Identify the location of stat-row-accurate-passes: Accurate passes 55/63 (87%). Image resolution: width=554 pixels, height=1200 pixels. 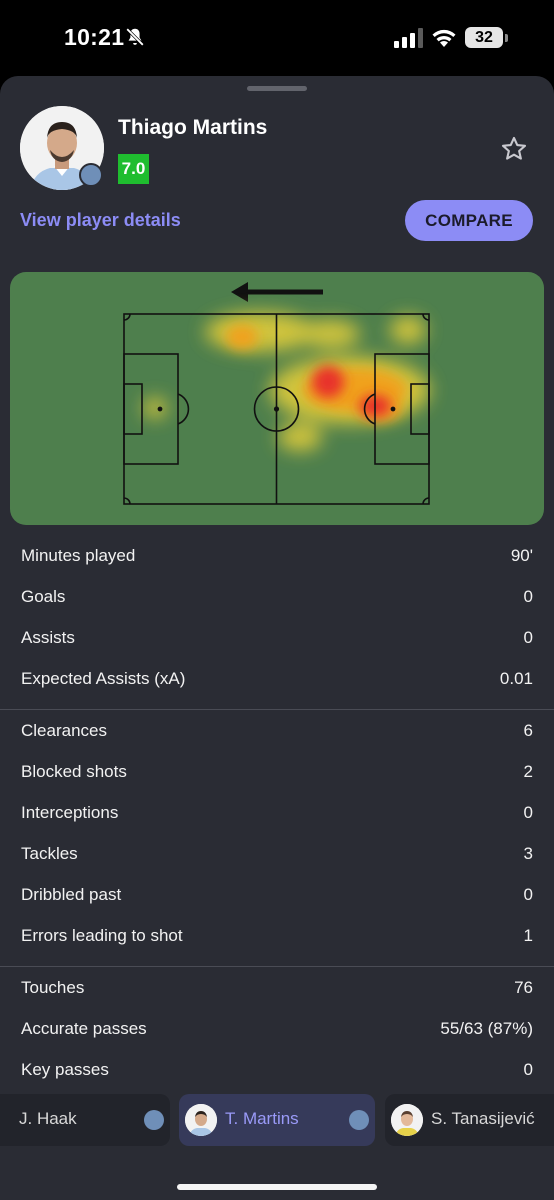
(277, 1029).